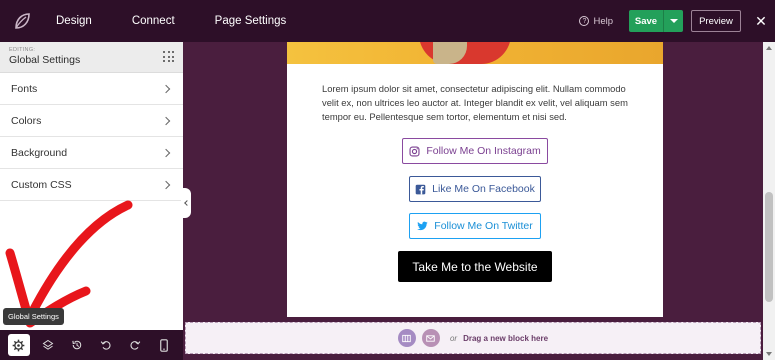 The height and width of the screenshot is (360, 775). What do you see at coordinates (91, 345) in the screenshot?
I see `bottom-toolbar` at bounding box center [91, 345].